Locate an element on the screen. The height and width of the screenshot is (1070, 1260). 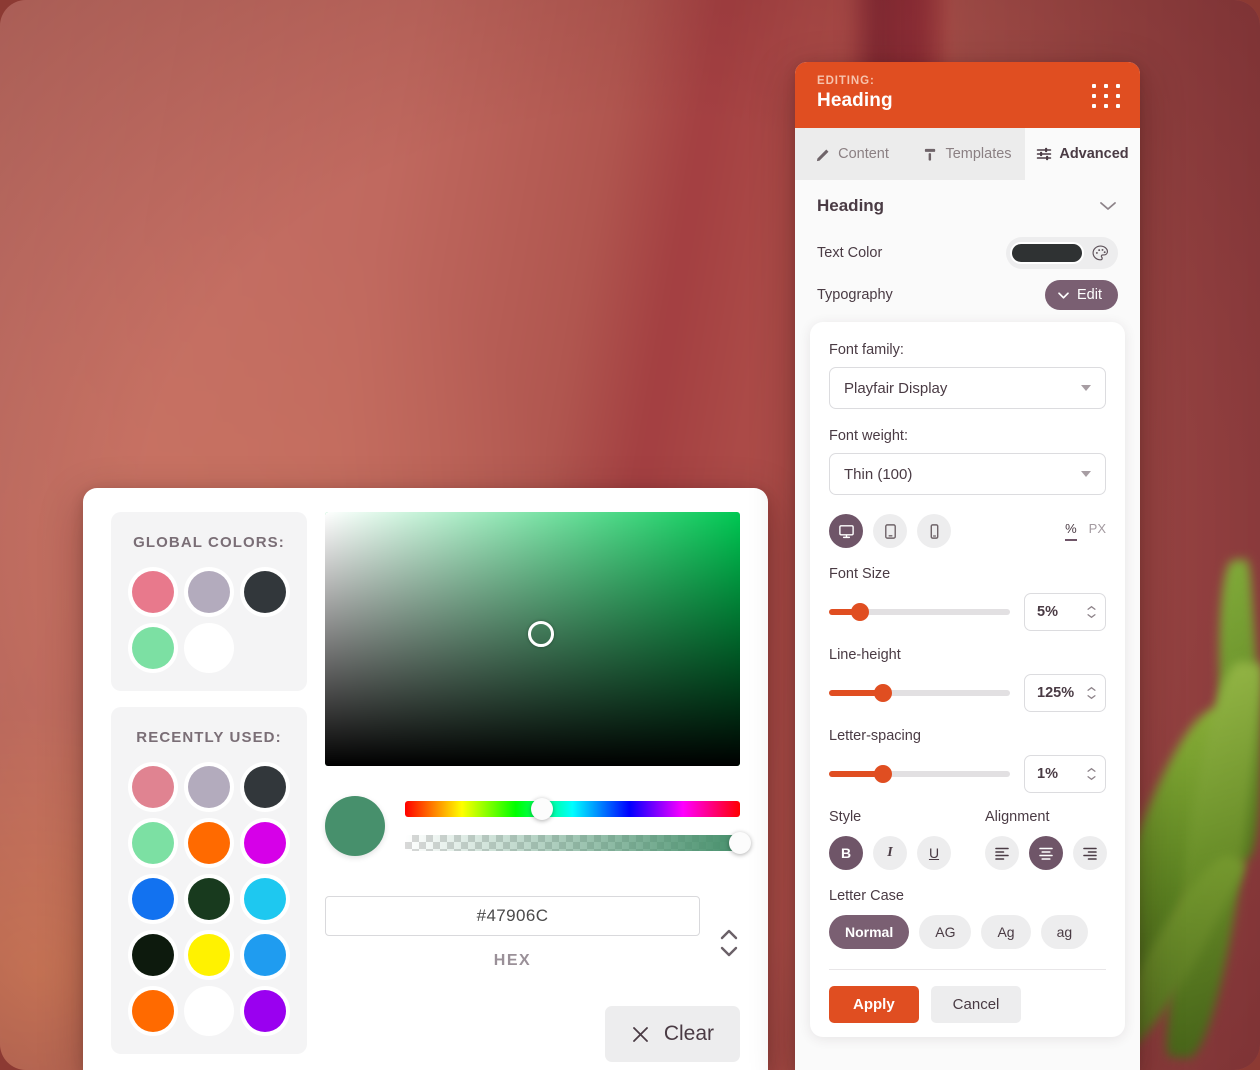
cancel-button: Cancel is located at coordinates (976, 1004).